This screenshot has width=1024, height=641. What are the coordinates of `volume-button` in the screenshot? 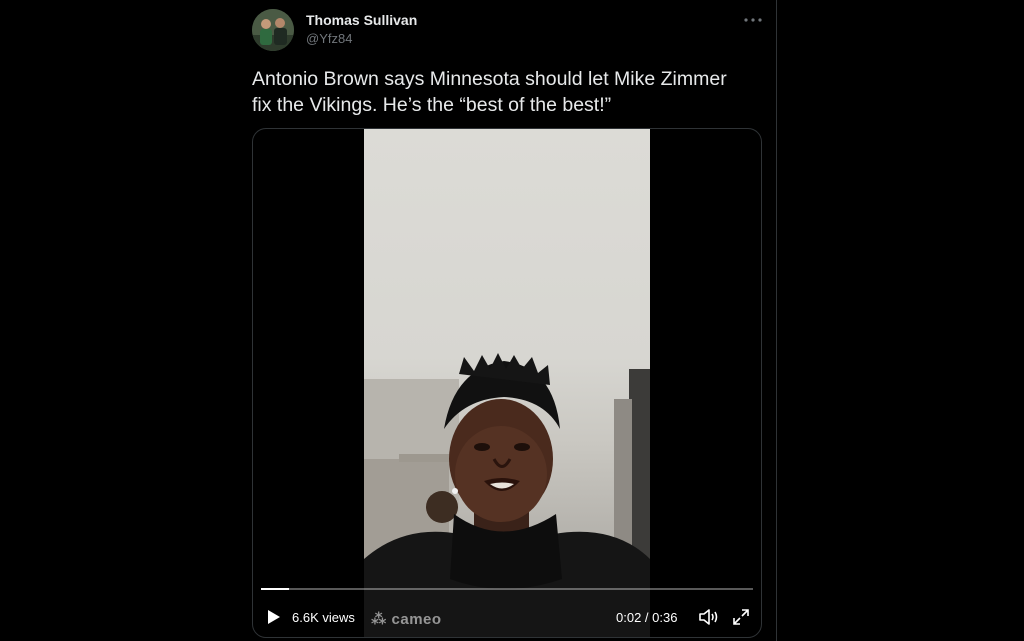 It's located at (709, 617).